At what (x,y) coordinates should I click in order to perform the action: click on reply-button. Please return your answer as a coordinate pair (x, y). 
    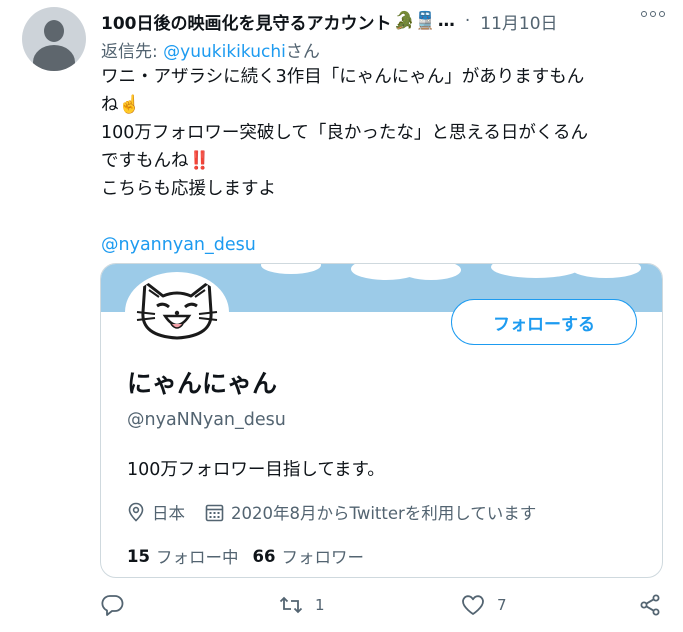
    Looking at the image, I should click on (113, 605).